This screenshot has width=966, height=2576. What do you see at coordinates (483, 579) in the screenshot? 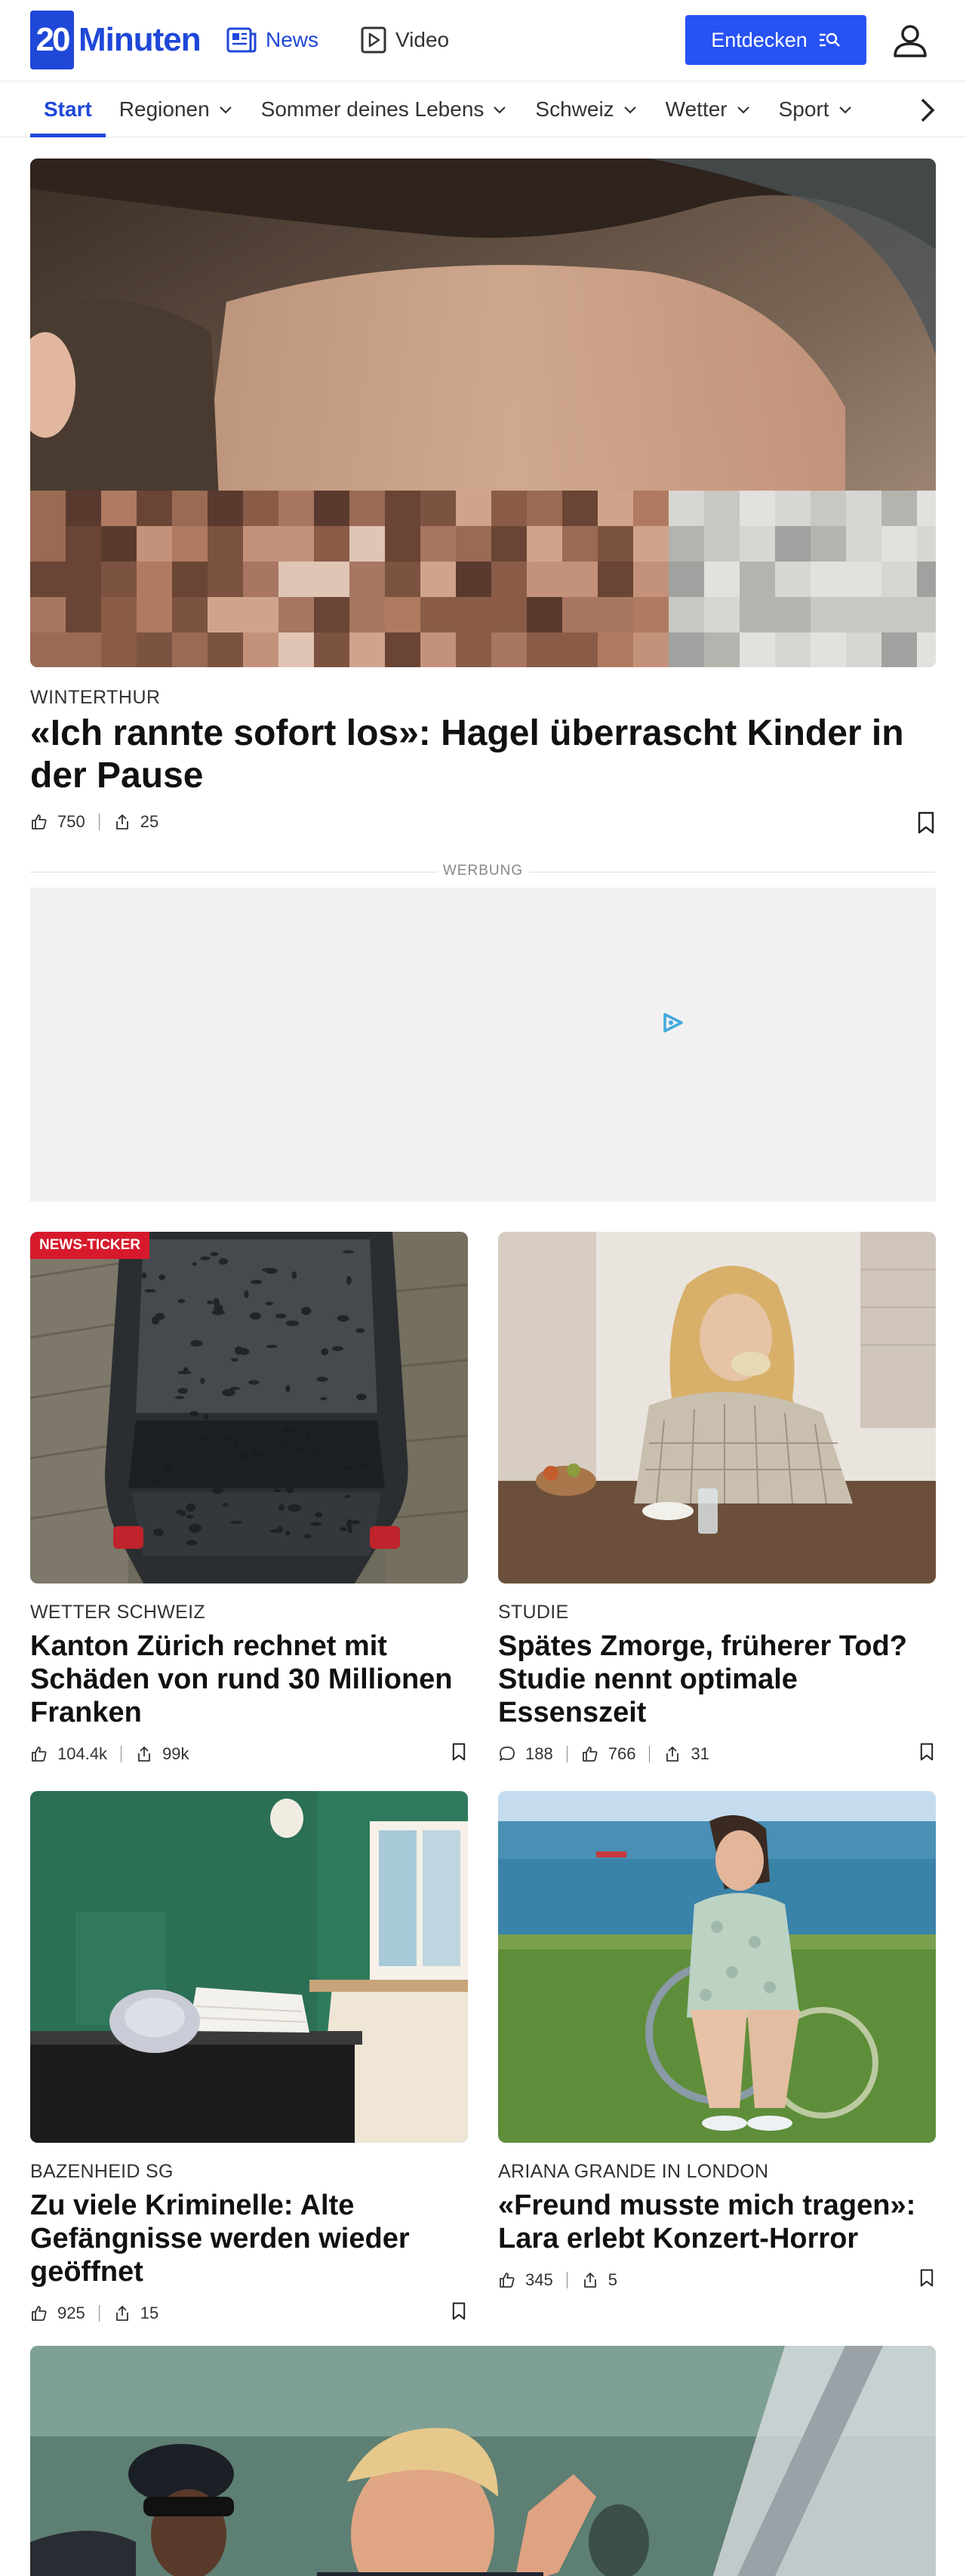
I see `pixelated-censor-area` at bounding box center [483, 579].